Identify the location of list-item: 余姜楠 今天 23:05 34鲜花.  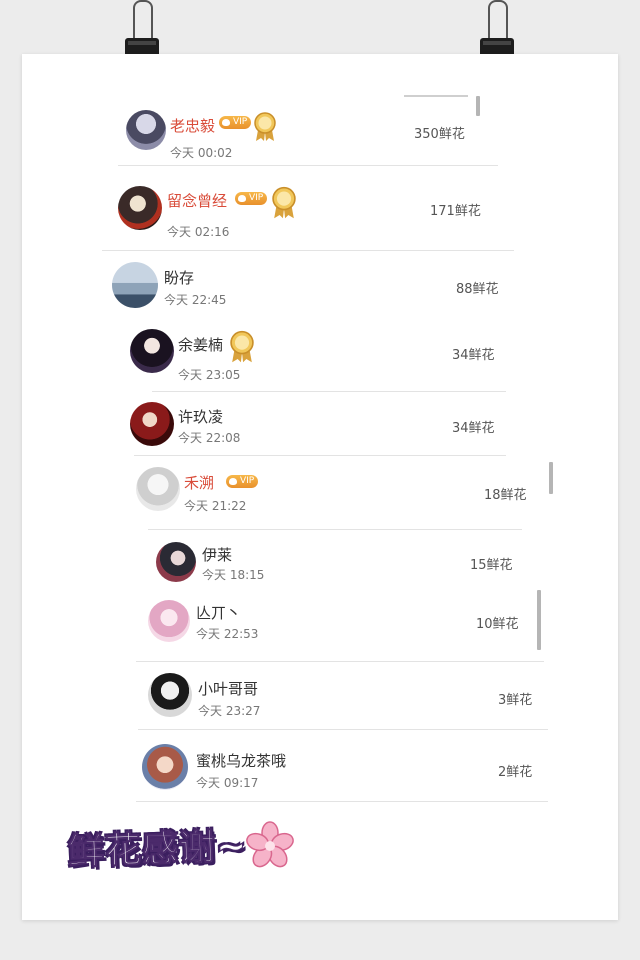
(314, 357).